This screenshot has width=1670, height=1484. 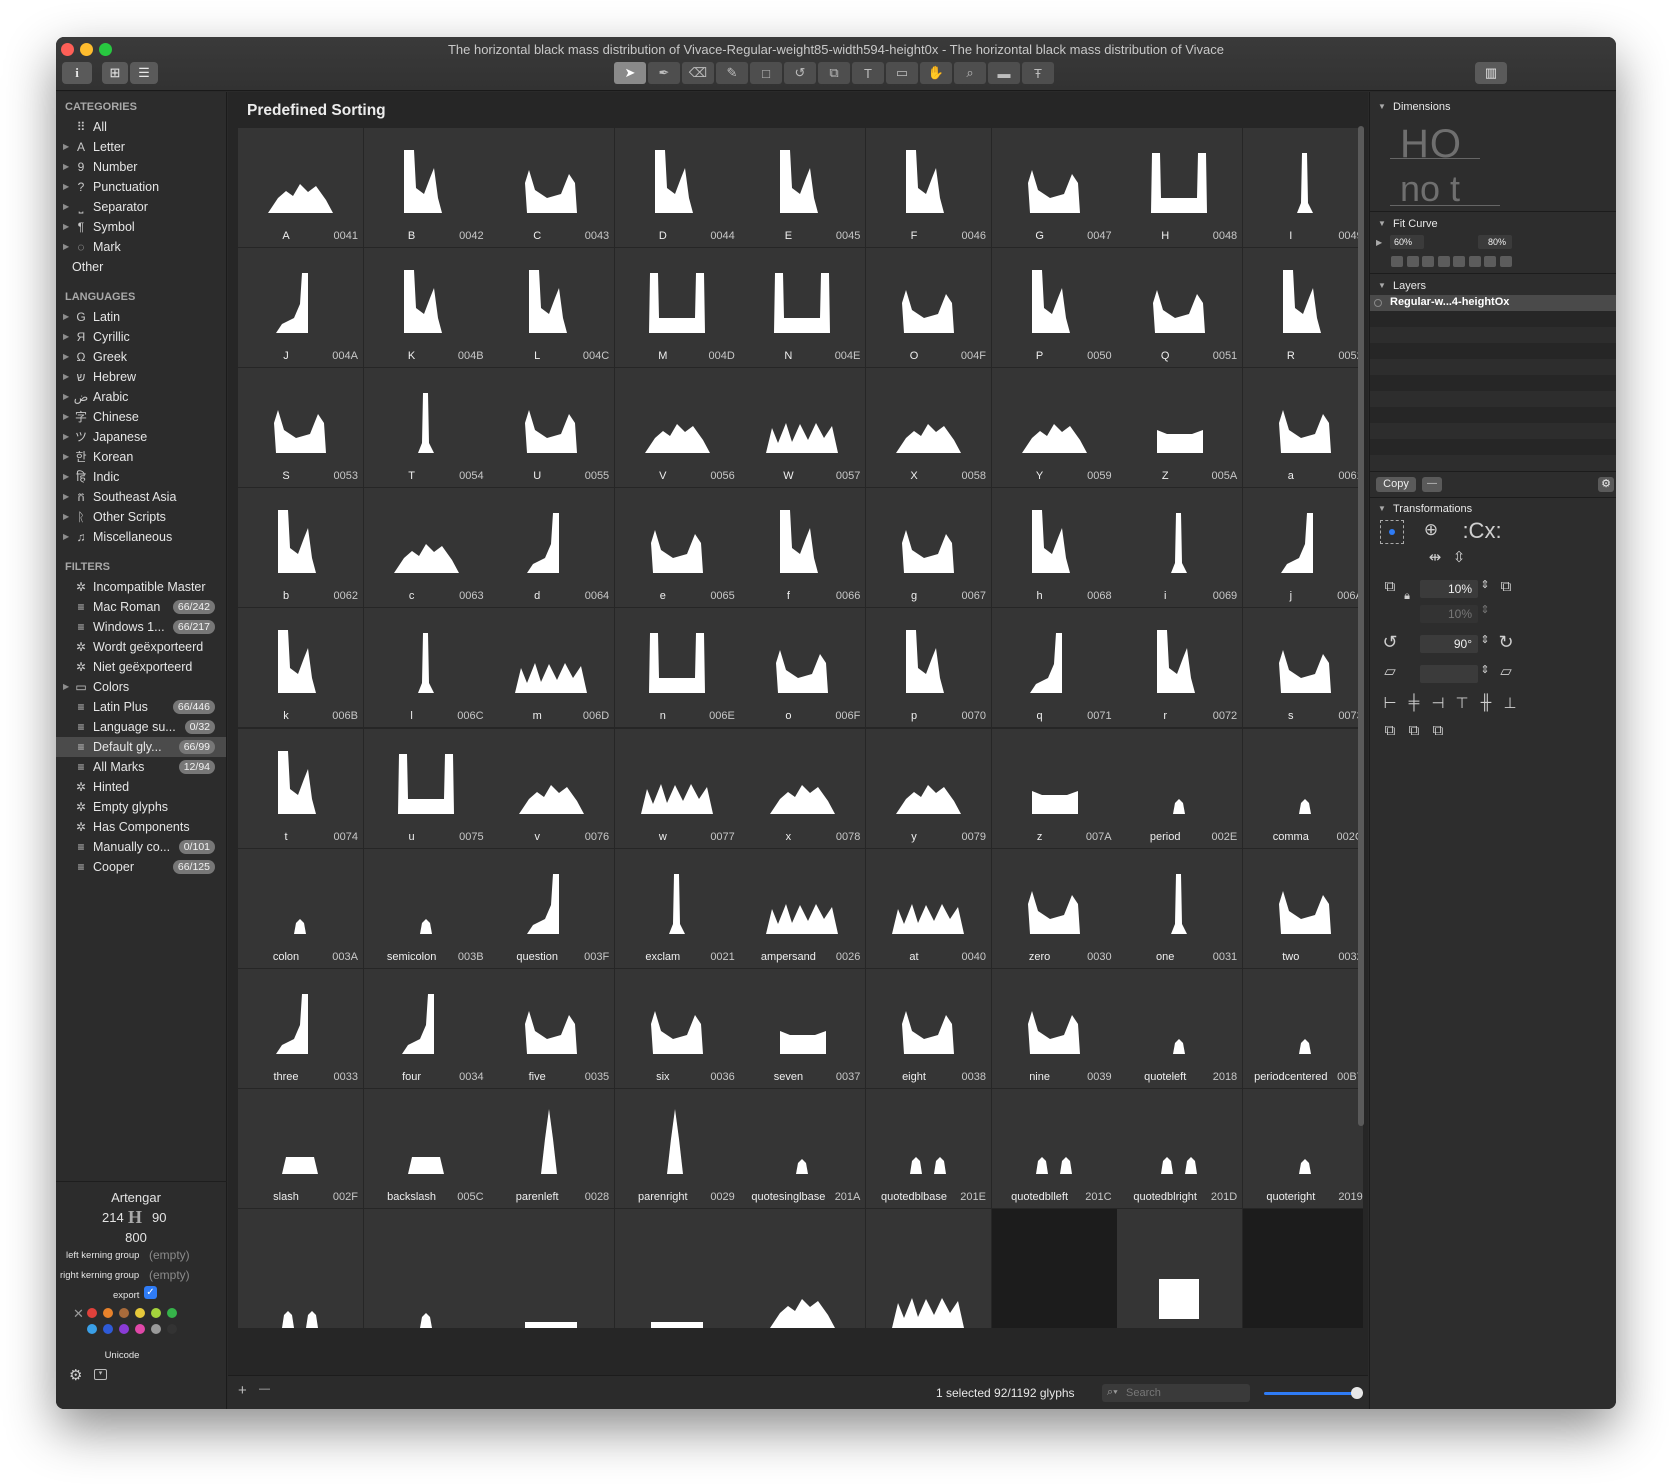 What do you see at coordinates (1414, 730) in the screenshot?
I see `subtract-icon: ⧉` at bounding box center [1414, 730].